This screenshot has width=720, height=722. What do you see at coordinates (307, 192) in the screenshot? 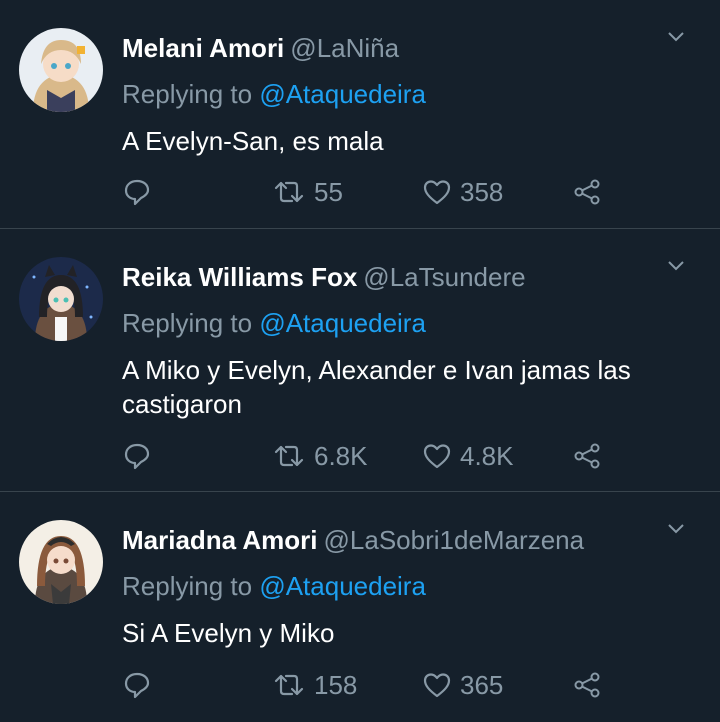
I see `retweet-button: 55` at bounding box center [307, 192].